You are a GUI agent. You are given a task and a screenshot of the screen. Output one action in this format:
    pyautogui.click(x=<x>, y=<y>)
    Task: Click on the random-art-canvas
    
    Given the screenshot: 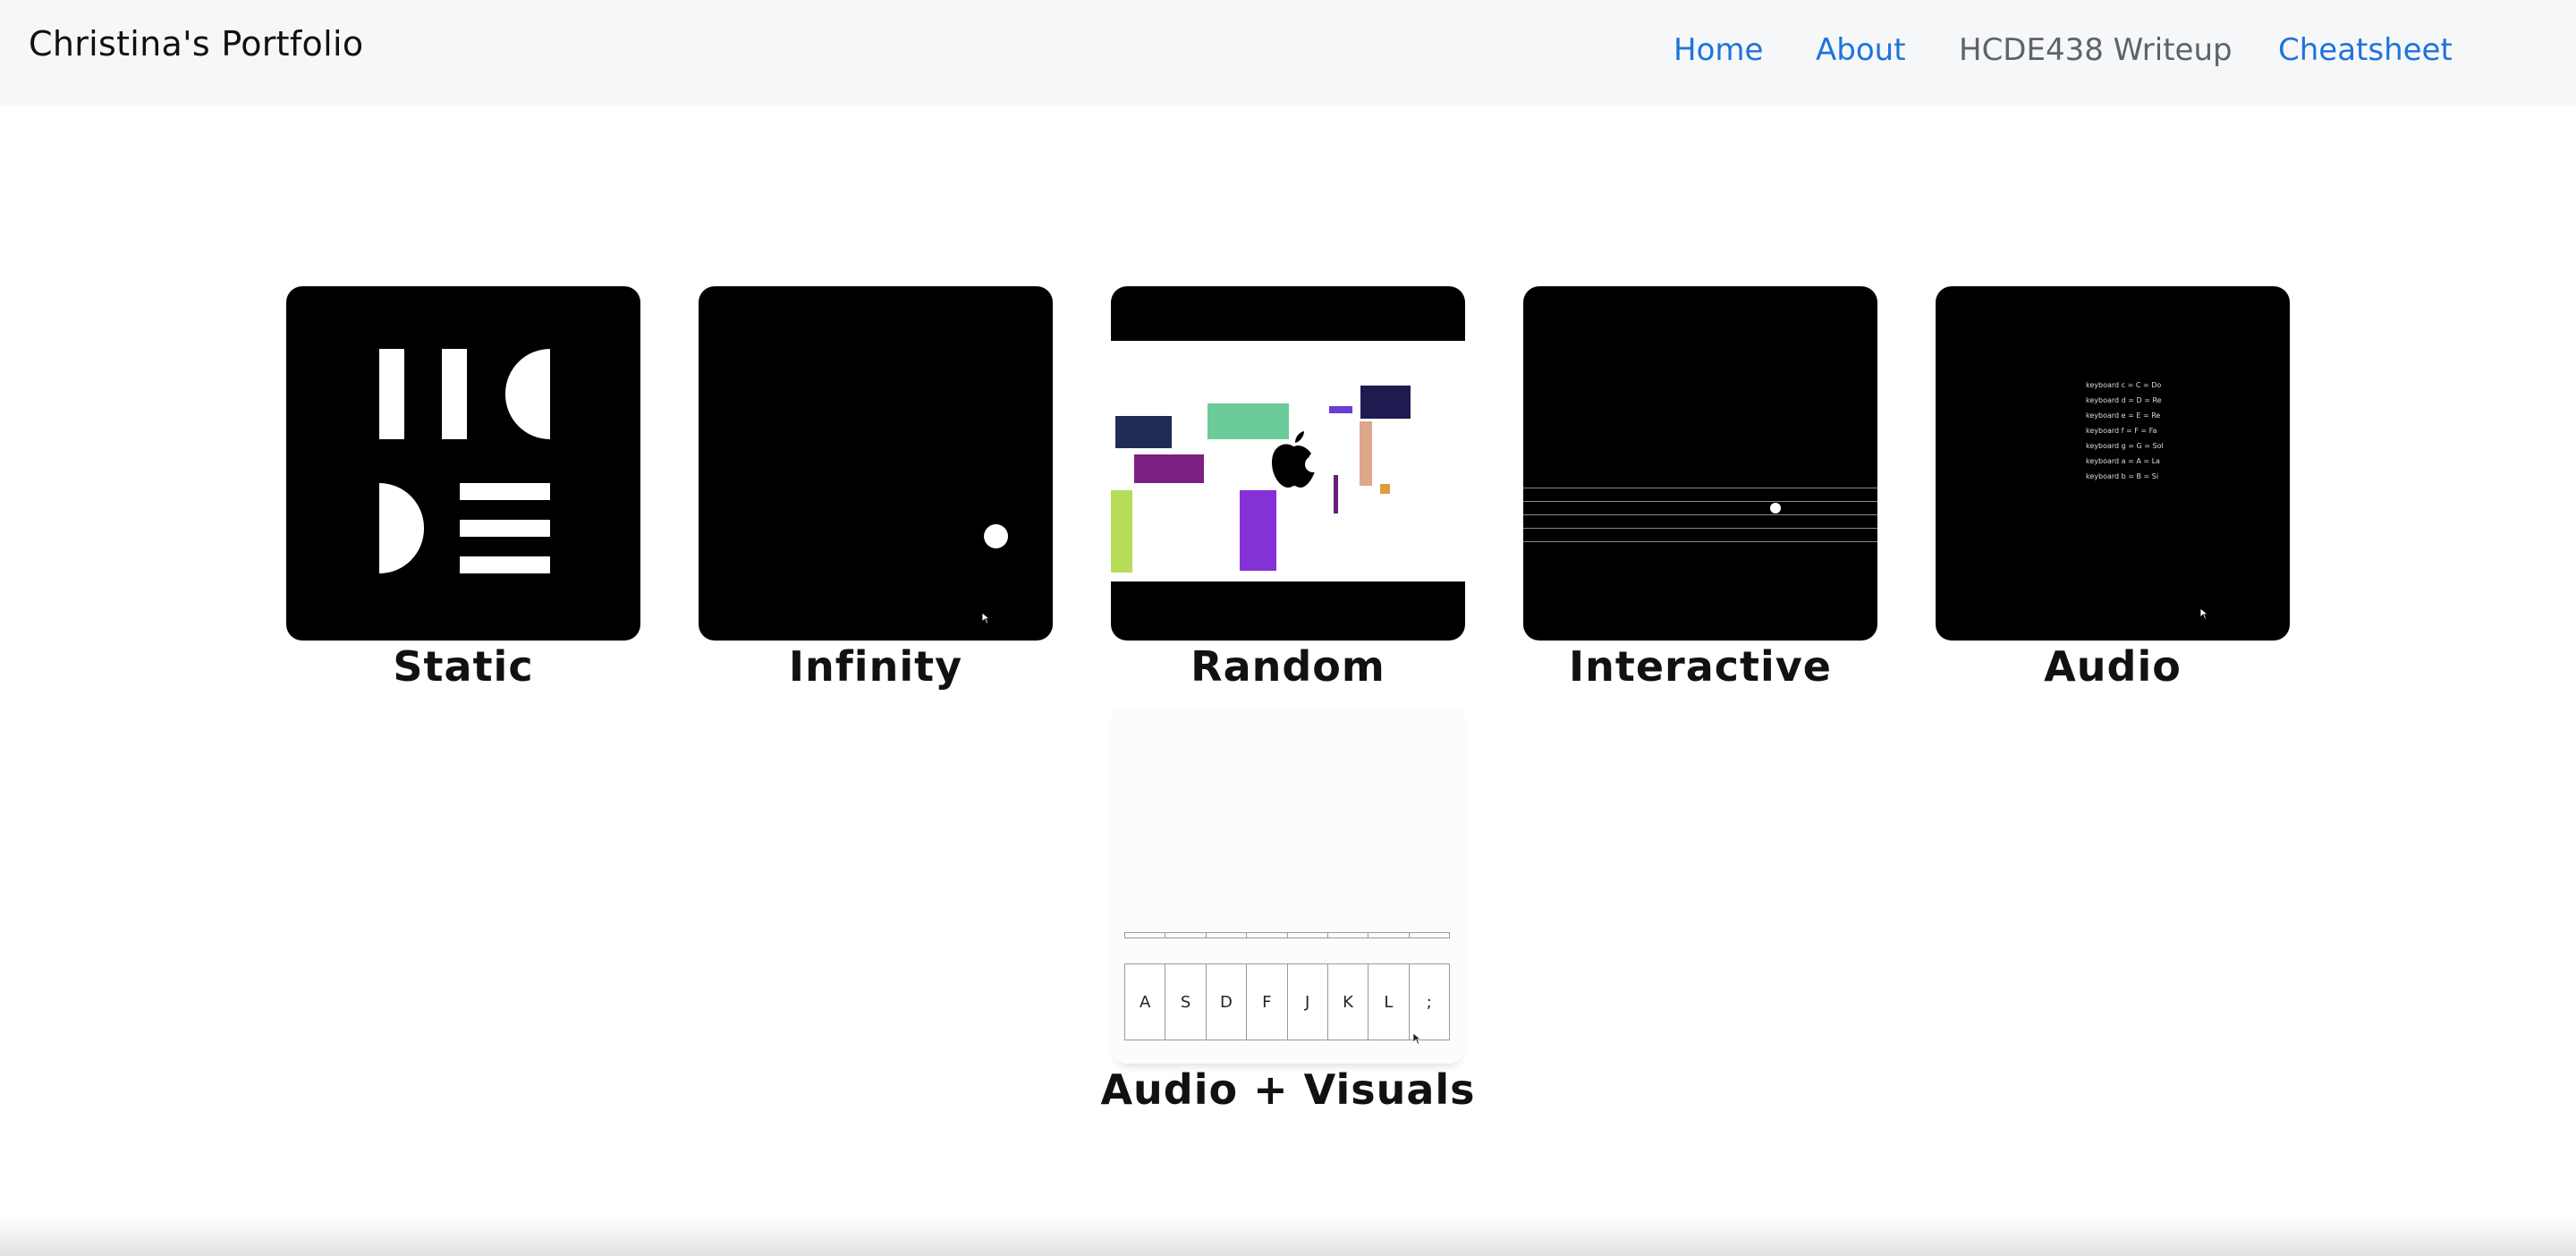 What is the action you would take?
    pyautogui.click(x=1288, y=461)
    